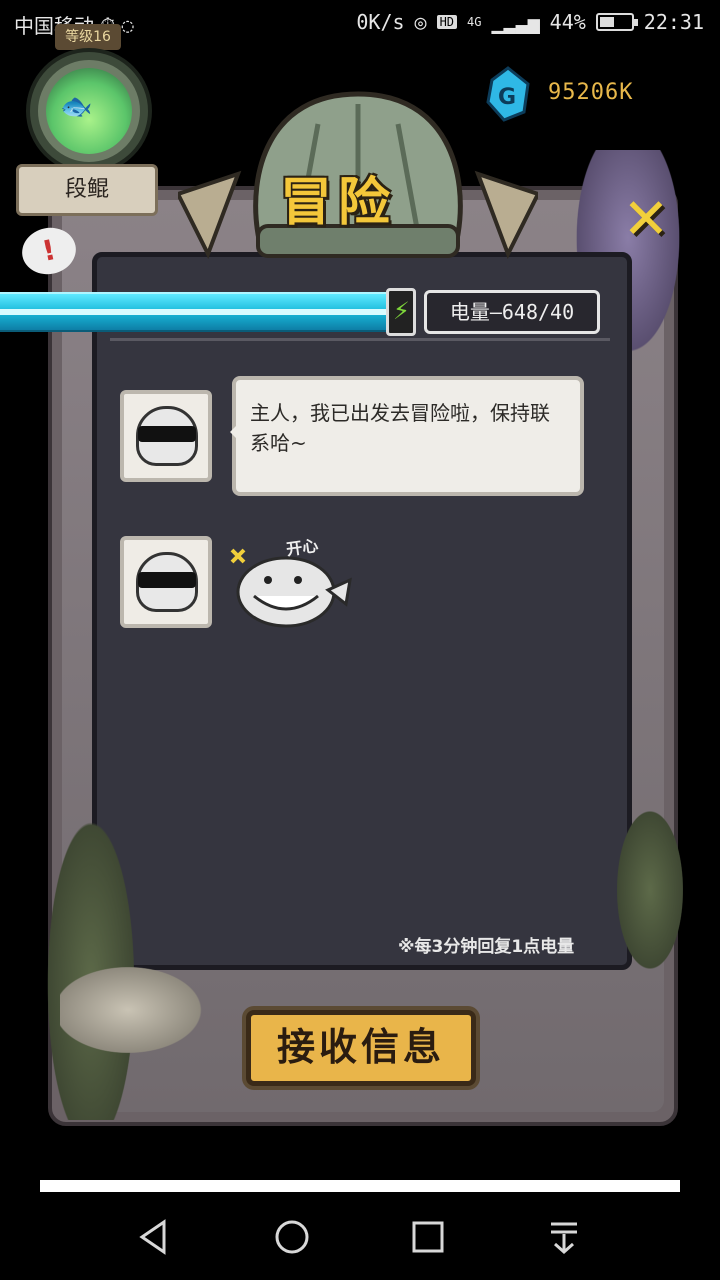 The height and width of the screenshot is (1280, 720). What do you see at coordinates (338, 203) in the screenshot?
I see `page-title: 冒险` at bounding box center [338, 203].